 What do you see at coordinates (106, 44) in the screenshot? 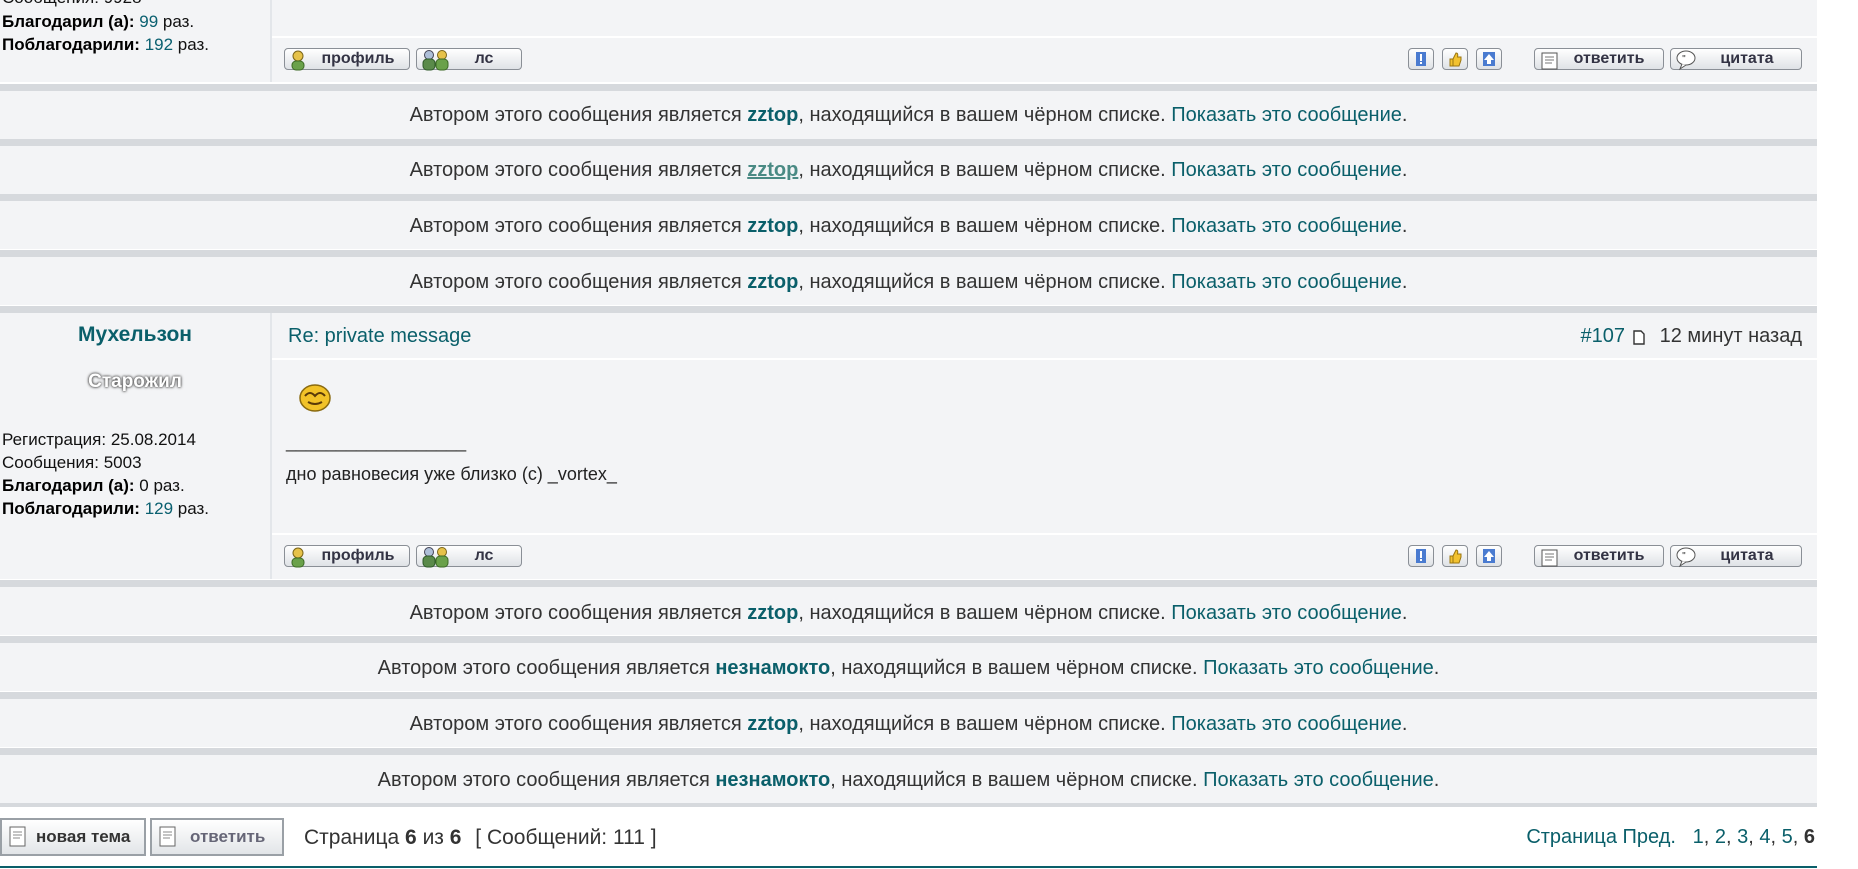
I see `top-post-thanked-by: Поблагодарили: 192 раз.` at bounding box center [106, 44].